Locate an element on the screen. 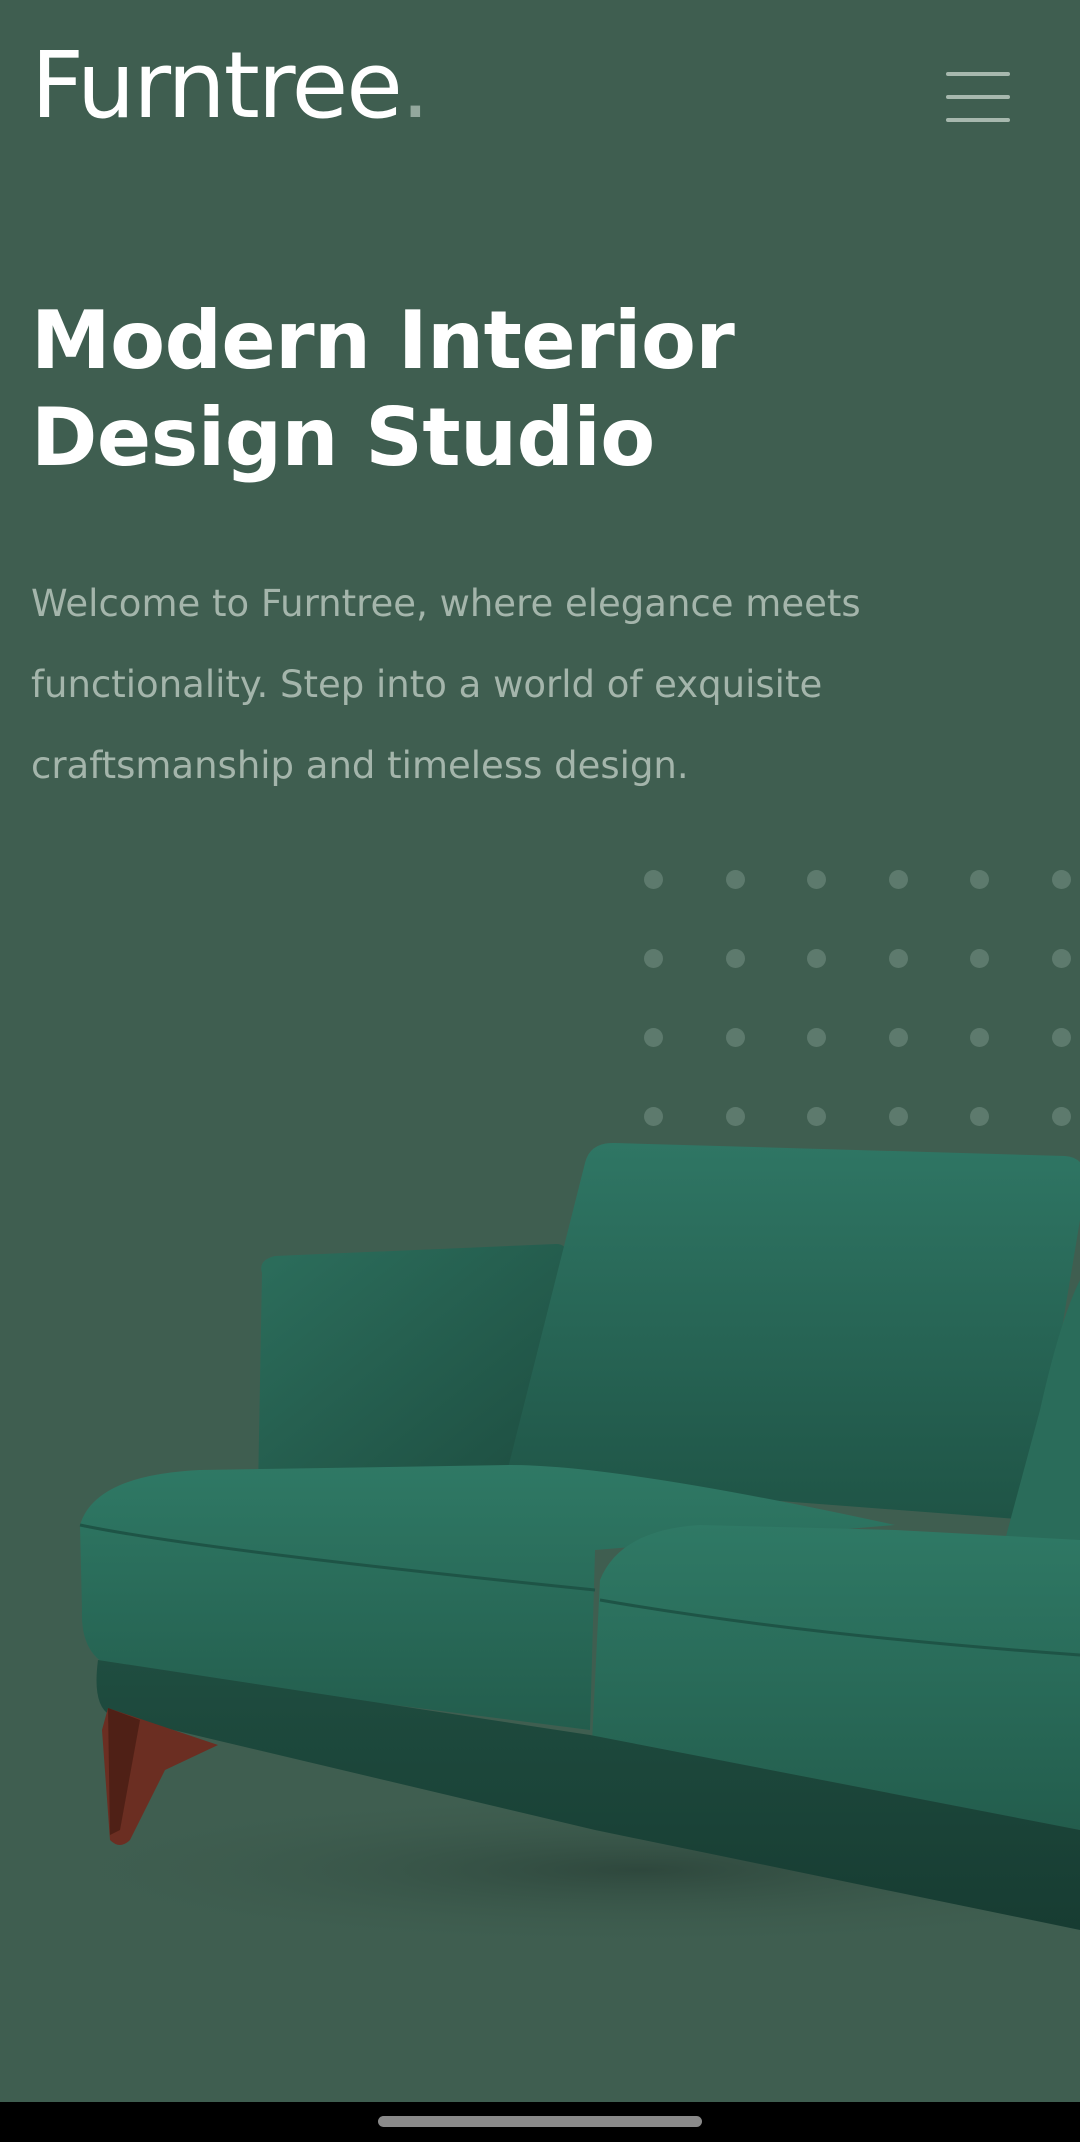  brand-logo-text: Furntree is located at coordinates (217, 85).